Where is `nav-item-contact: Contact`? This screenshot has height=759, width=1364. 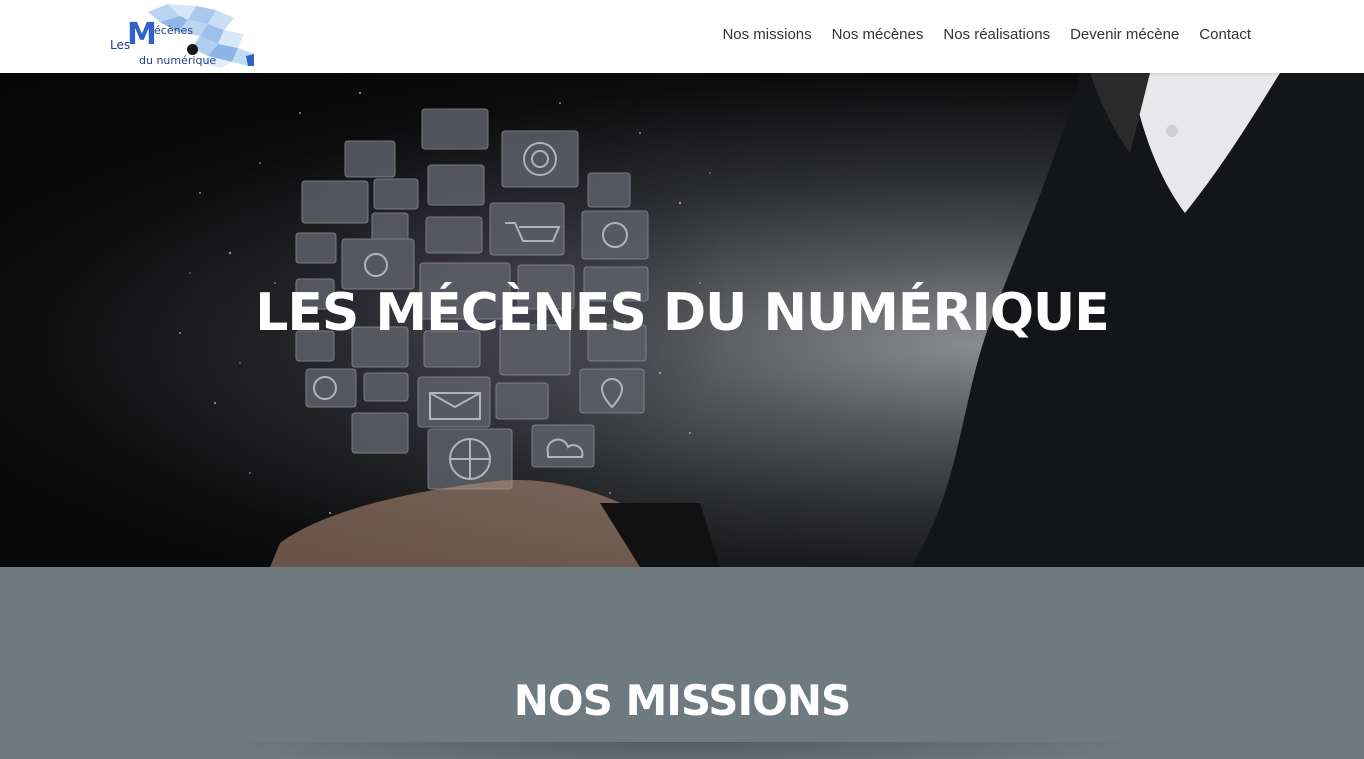 nav-item-contact: Contact is located at coordinates (1225, 35).